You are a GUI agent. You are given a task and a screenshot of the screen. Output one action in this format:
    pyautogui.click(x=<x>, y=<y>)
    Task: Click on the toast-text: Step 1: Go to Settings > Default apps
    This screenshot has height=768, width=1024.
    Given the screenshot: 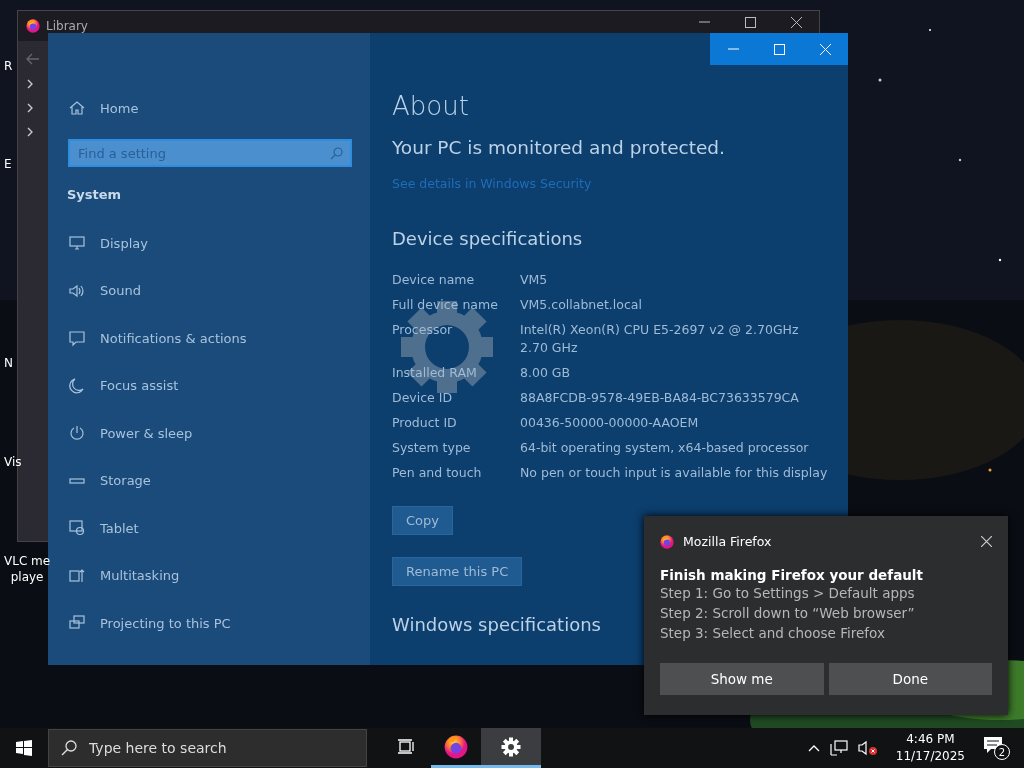 What is the action you would take?
    pyautogui.click(x=788, y=593)
    